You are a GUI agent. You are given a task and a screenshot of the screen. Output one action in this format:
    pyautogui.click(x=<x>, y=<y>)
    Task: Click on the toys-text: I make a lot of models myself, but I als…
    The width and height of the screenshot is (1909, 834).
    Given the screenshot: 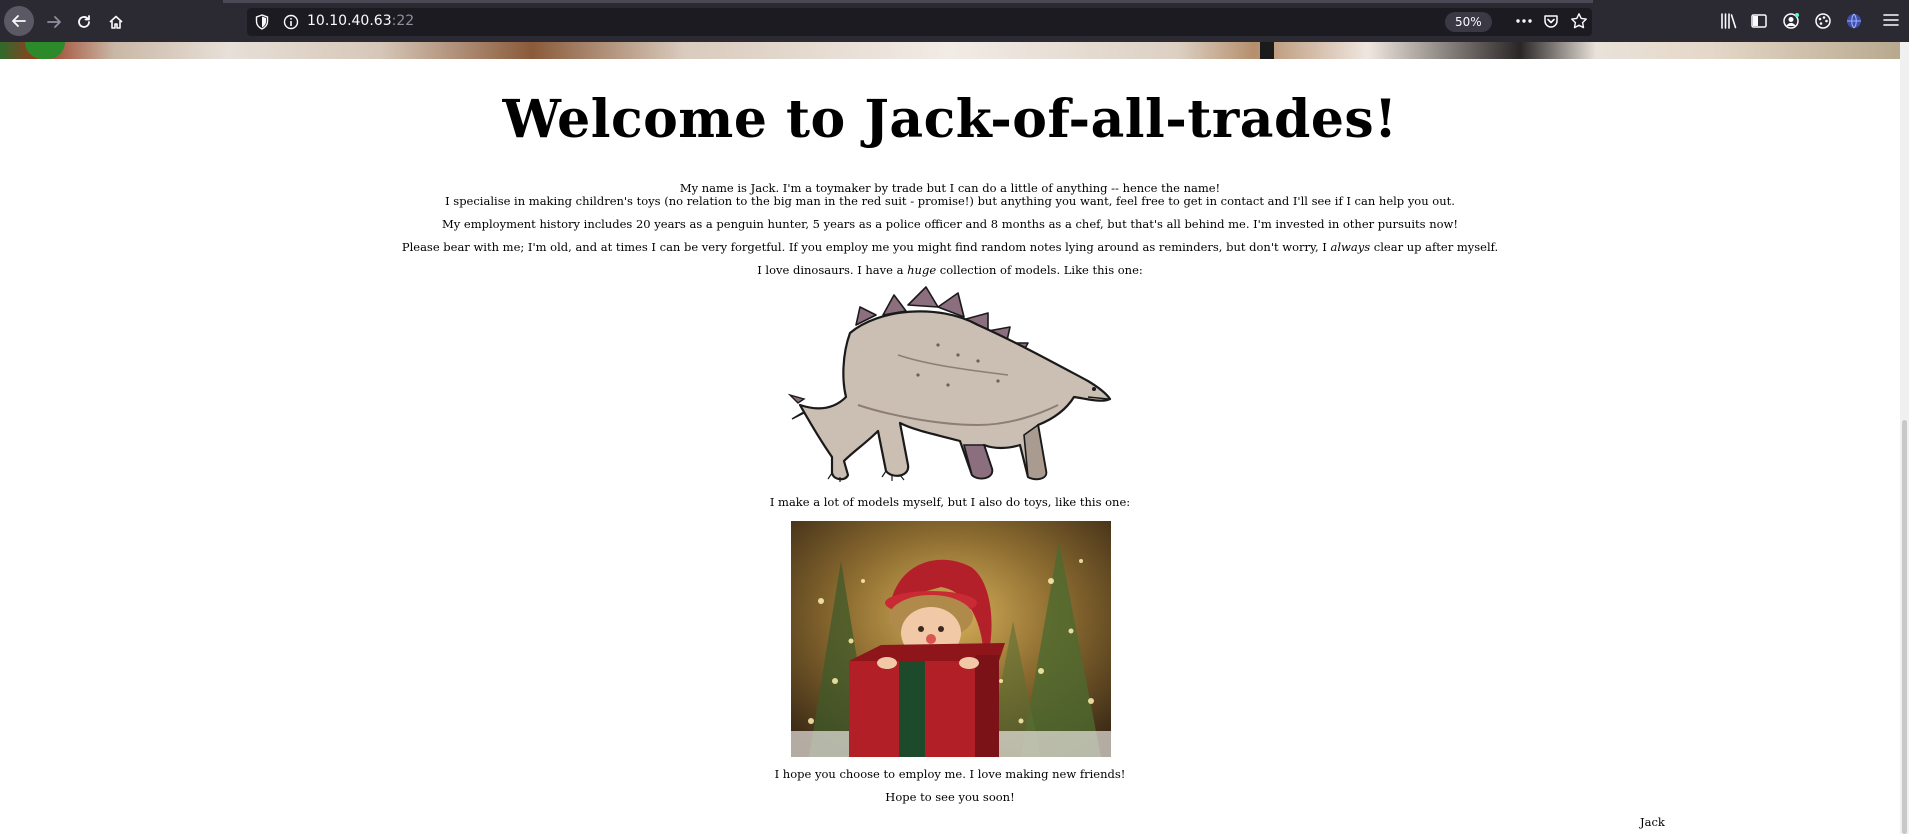 What is the action you would take?
    pyautogui.click(x=950, y=502)
    